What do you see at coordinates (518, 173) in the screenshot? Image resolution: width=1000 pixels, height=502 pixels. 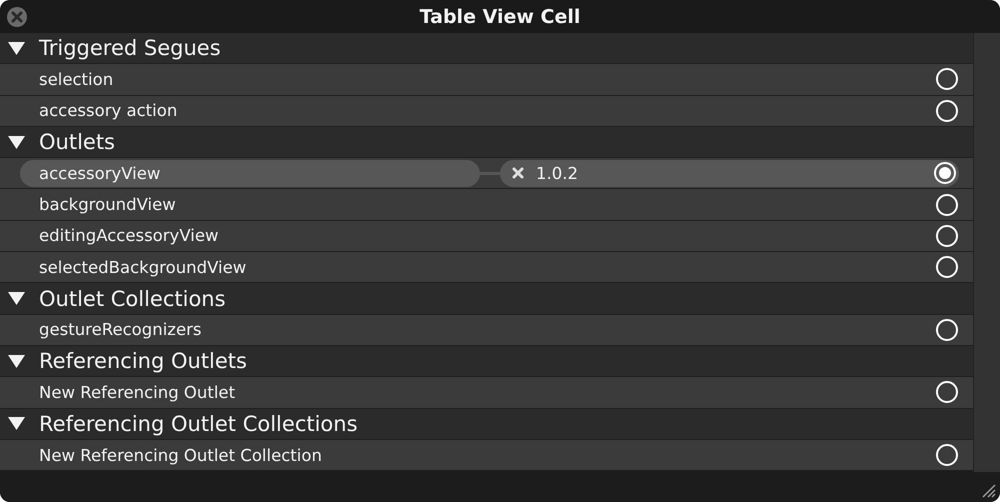 I see `remove-icon` at bounding box center [518, 173].